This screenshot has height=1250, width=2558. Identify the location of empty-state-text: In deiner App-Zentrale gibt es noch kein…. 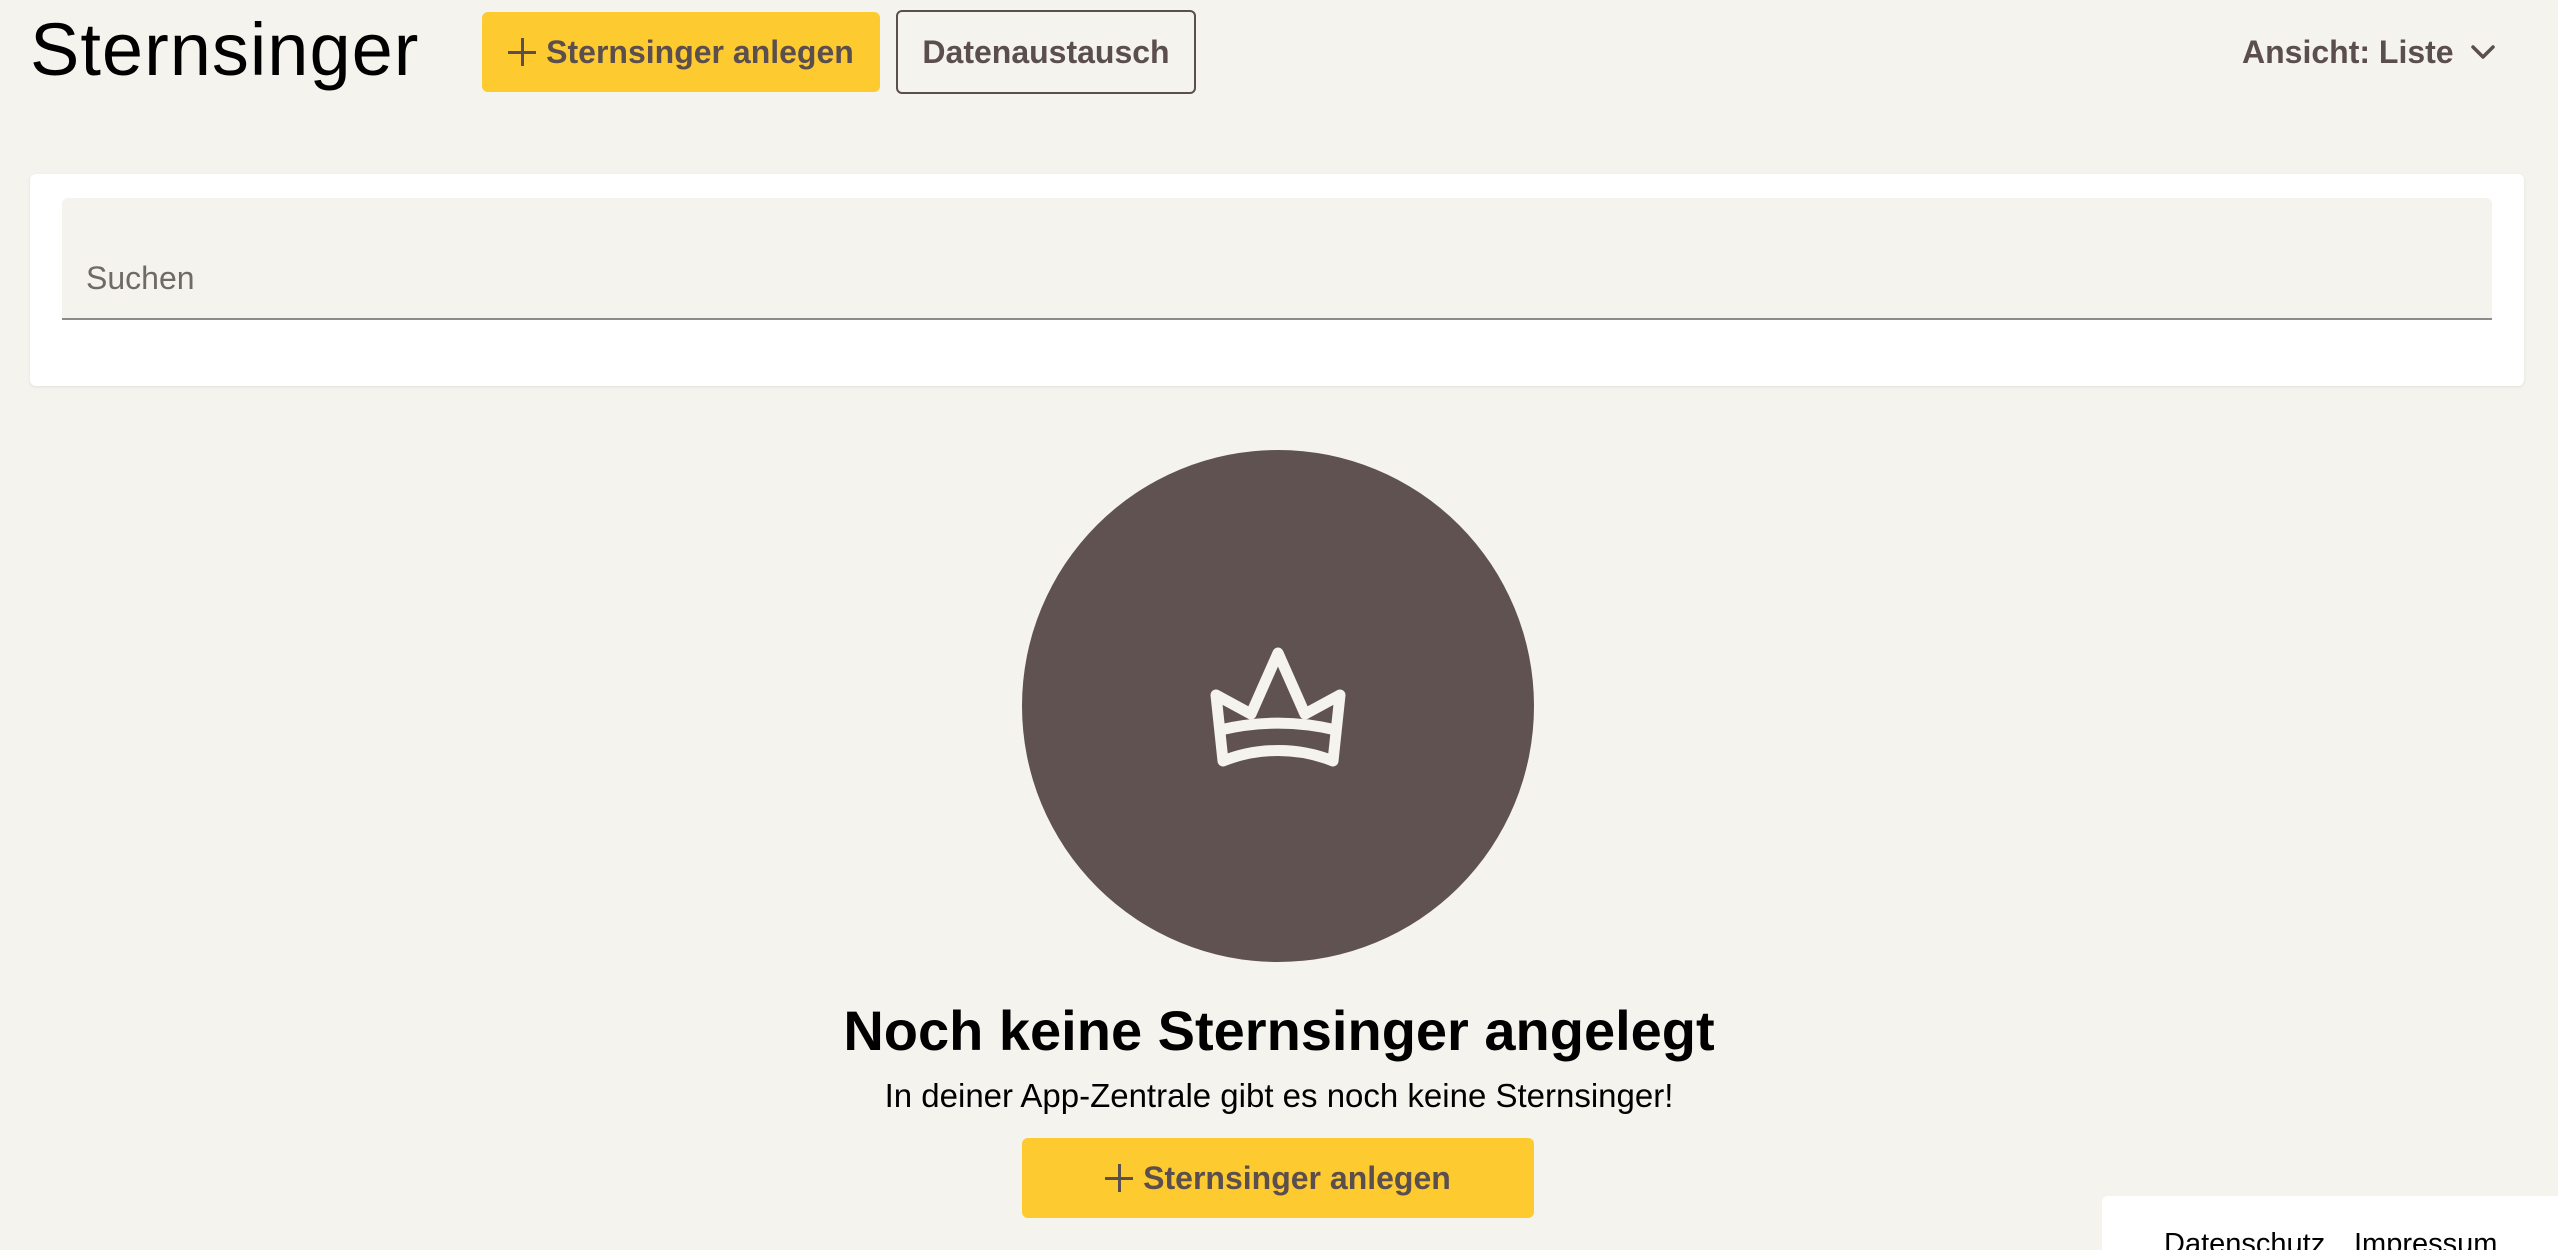
(1279, 1095).